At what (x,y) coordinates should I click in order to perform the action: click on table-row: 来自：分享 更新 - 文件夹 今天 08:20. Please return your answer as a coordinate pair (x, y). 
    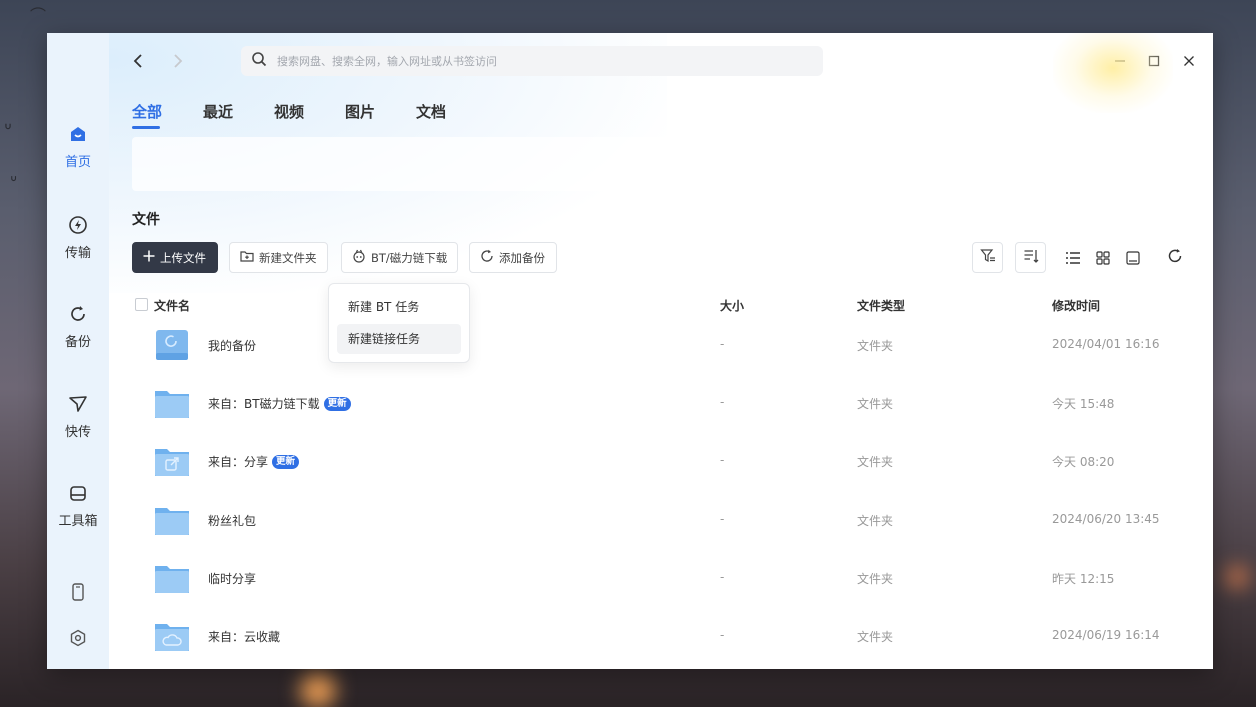
    Looking at the image, I should click on (662, 464).